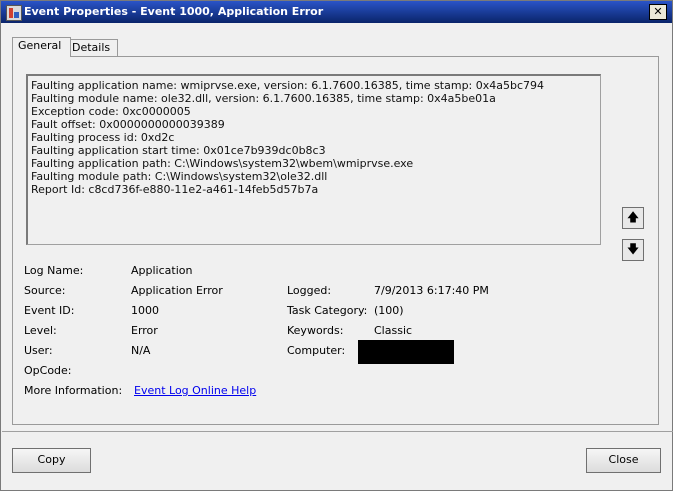 This screenshot has height=491, width=673. I want to click on description-line: Faulting process id: 0xd2c, so click(103, 137).